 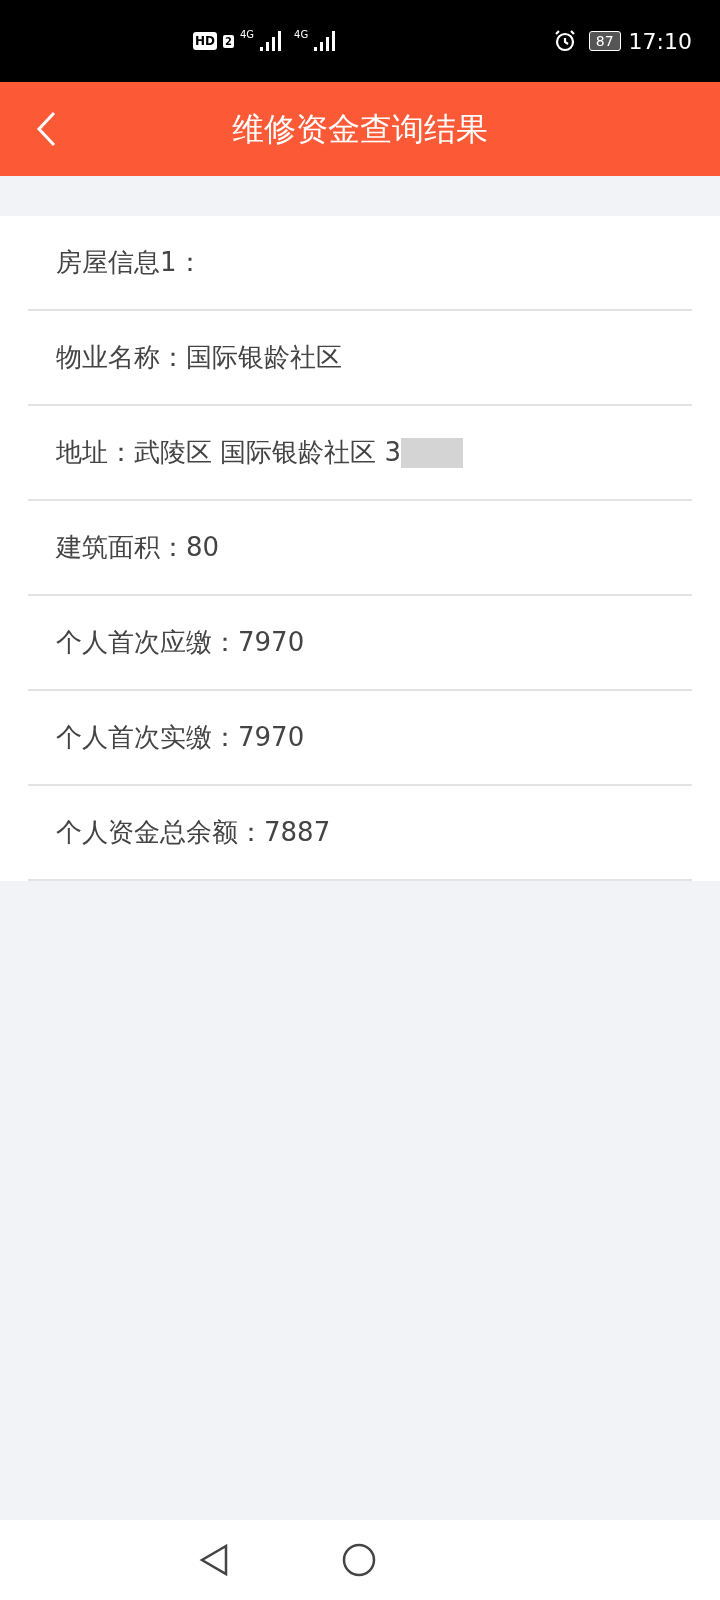 I want to click on home-nav-icon, so click(x=359, y=1560).